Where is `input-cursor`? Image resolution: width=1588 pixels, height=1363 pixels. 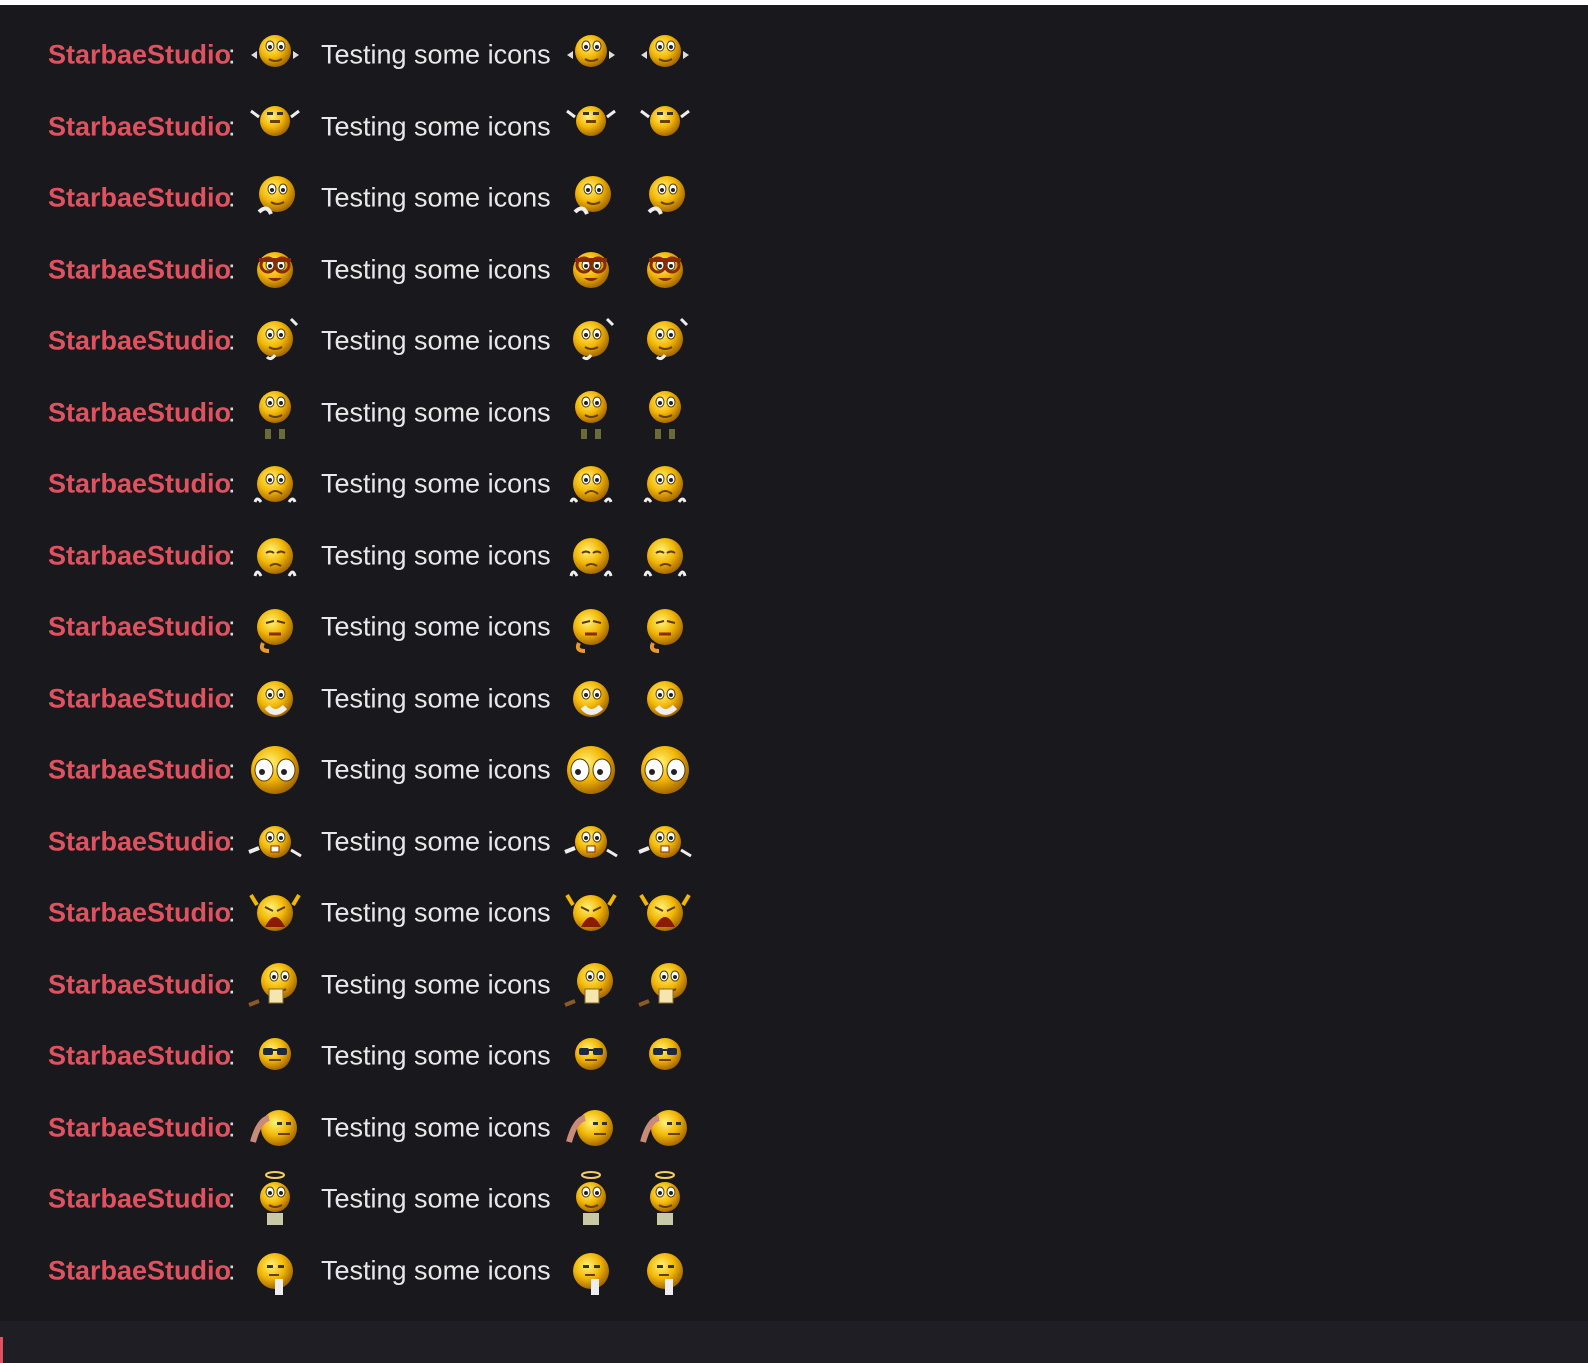 input-cursor is located at coordinates (1, 1350).